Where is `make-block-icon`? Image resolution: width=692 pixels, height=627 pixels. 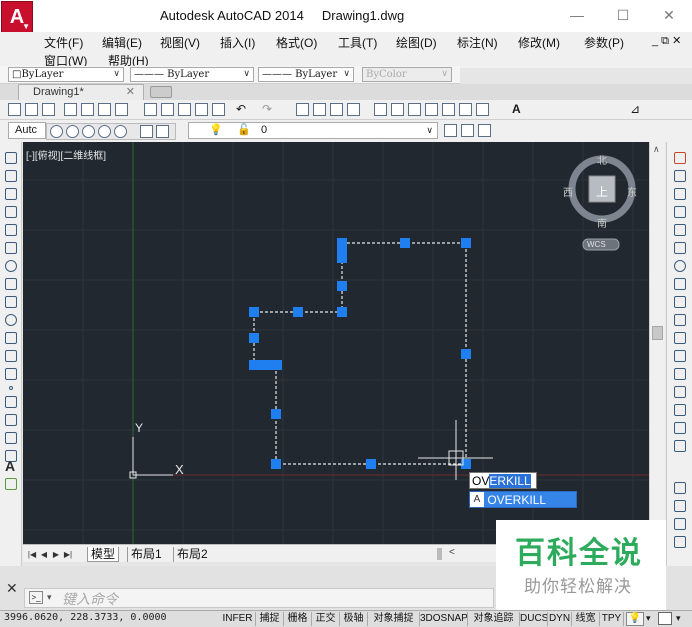
make-block-icon is located at coordinates (11, 374).